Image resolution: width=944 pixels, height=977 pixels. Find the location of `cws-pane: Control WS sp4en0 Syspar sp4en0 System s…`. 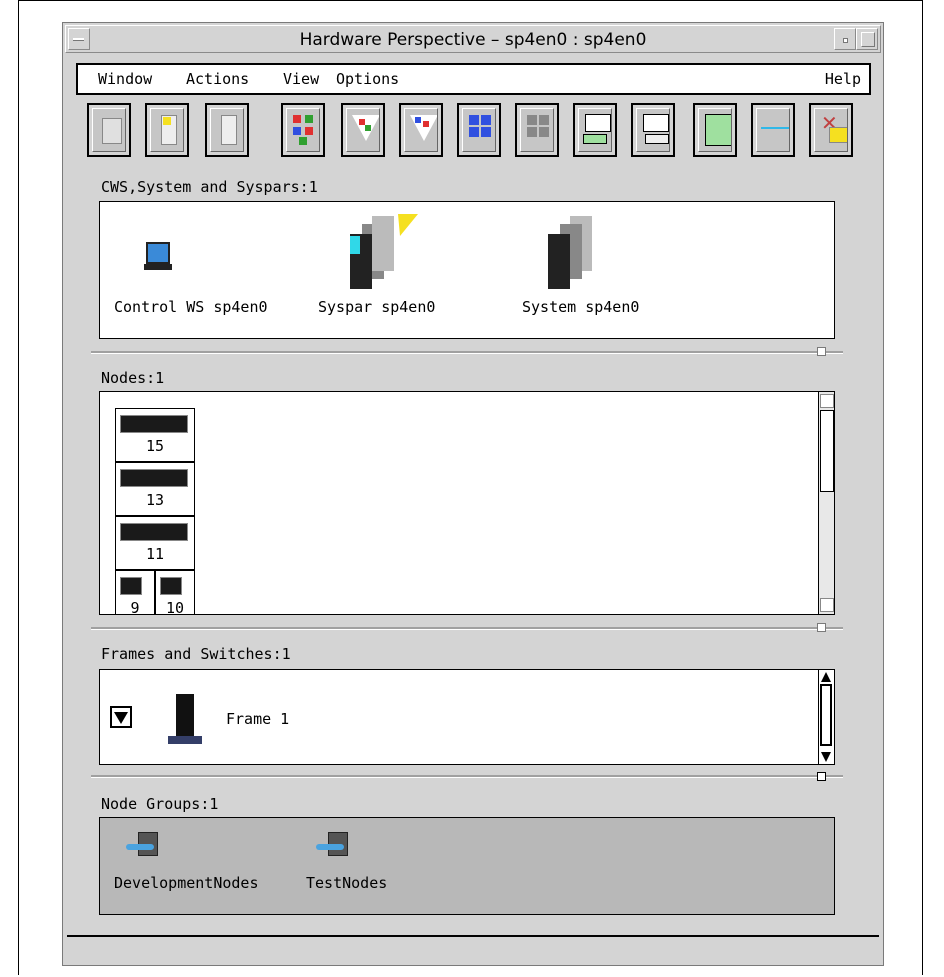

cws-pane: Control WS sp4en0 Syspar sp4en0 System s… is located at coordinates (467, 270).